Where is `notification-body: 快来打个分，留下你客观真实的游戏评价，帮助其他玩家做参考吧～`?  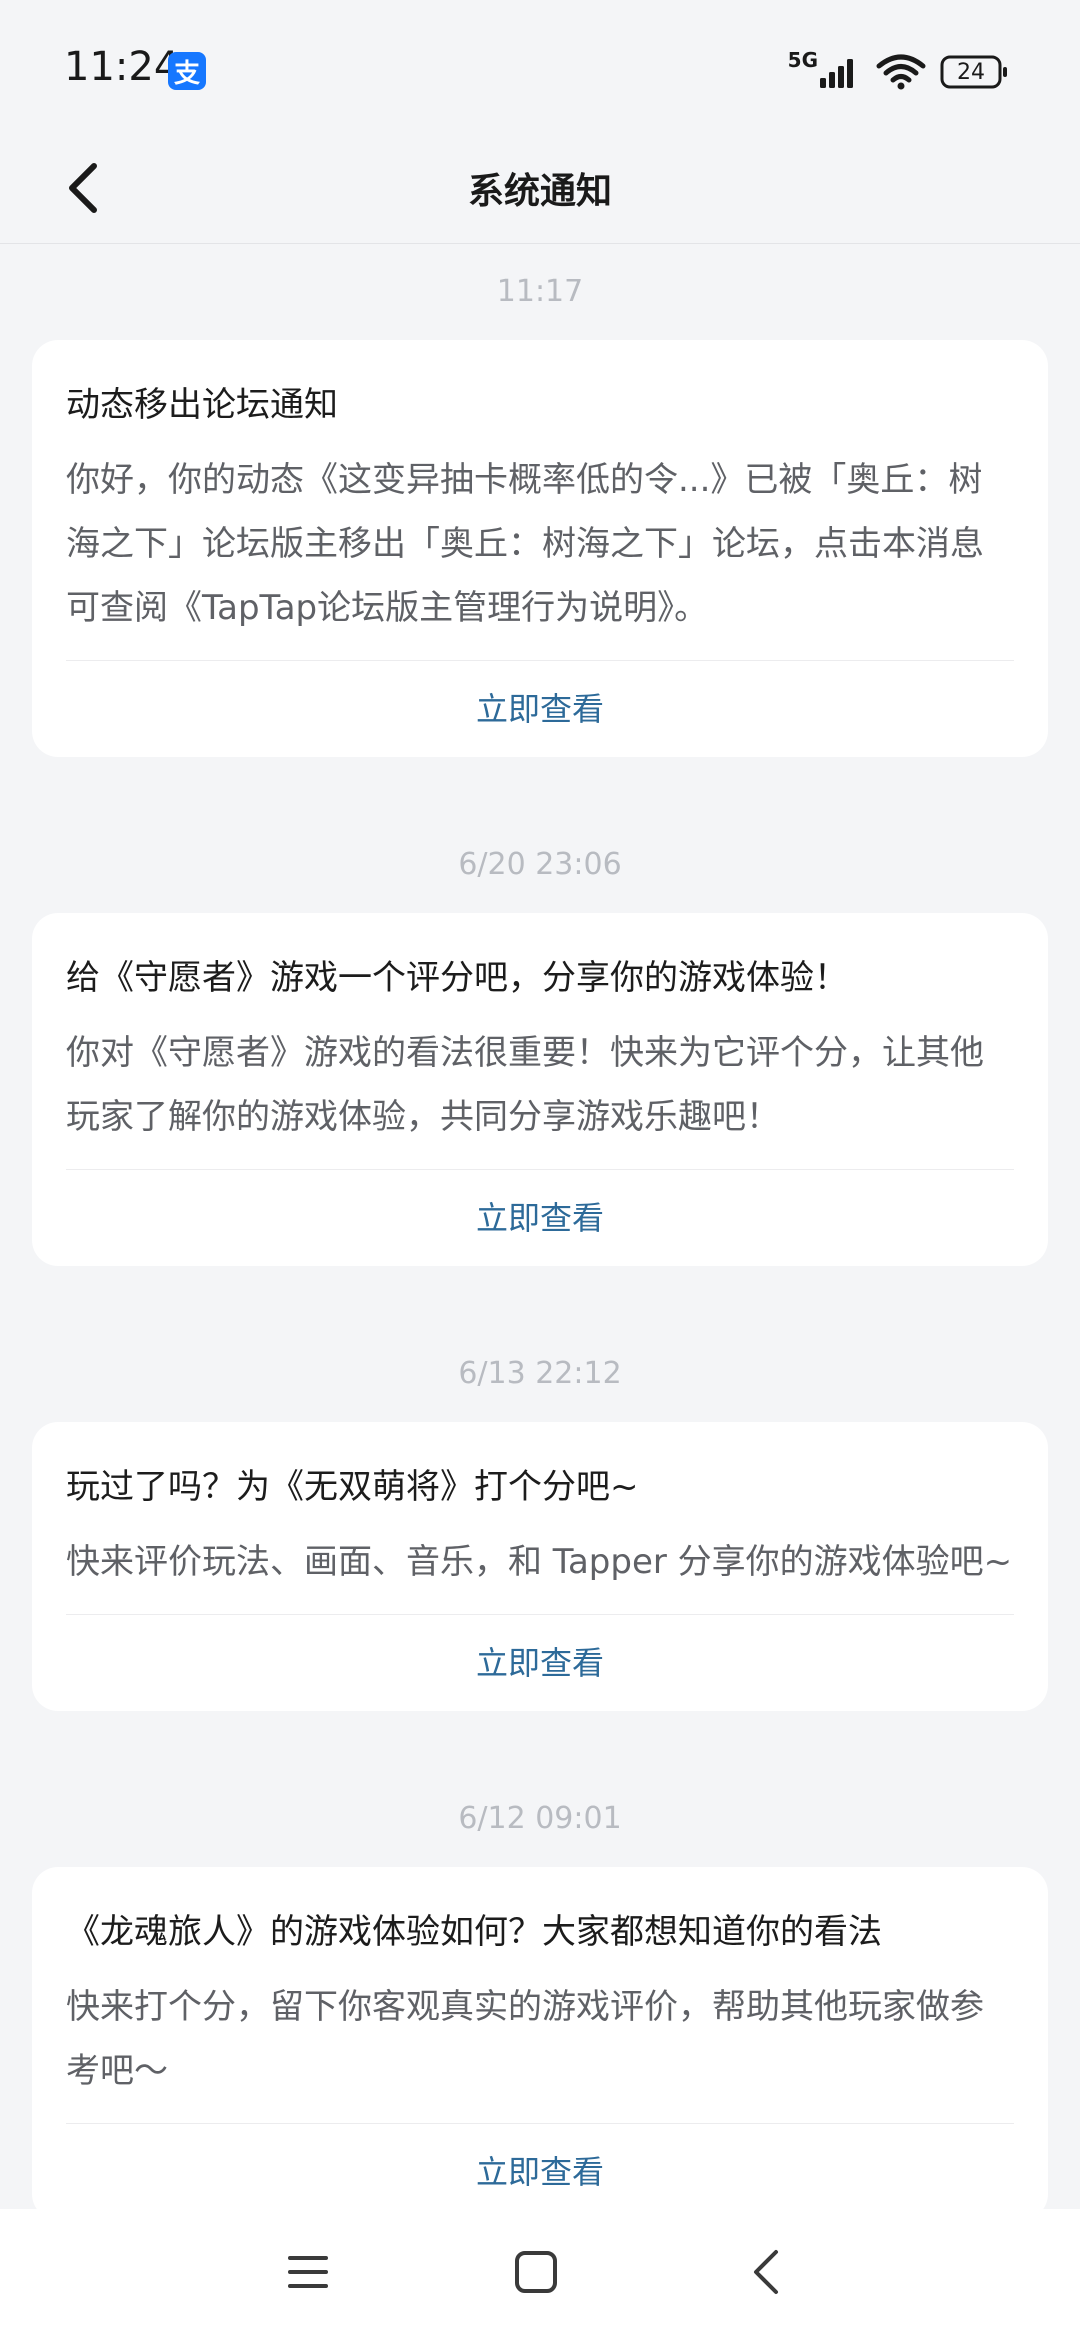
notification-body: 快来打个分，留下你客观真实的游戏评价，帮助其他玩家做参考吧～ is located at coordinates (525, 2039).